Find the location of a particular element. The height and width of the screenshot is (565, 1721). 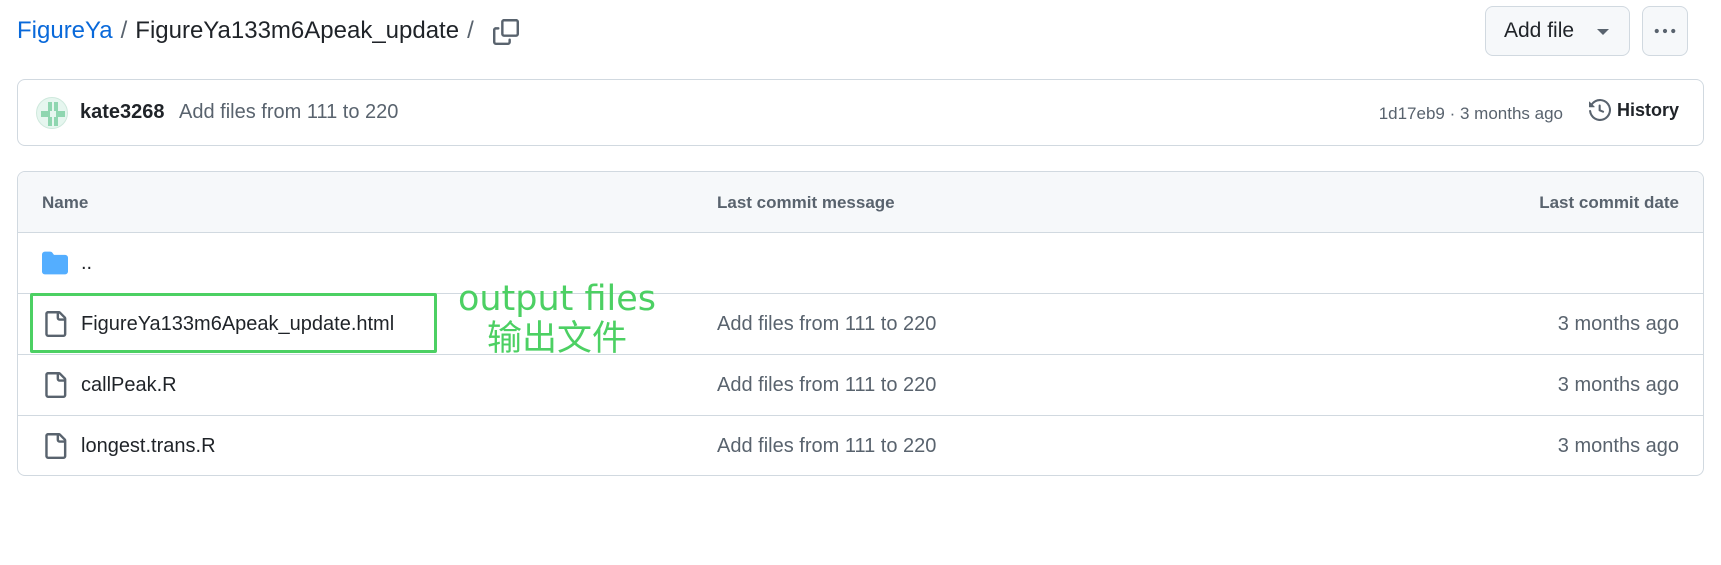

copy-icon is located at coordinates (506, 32).